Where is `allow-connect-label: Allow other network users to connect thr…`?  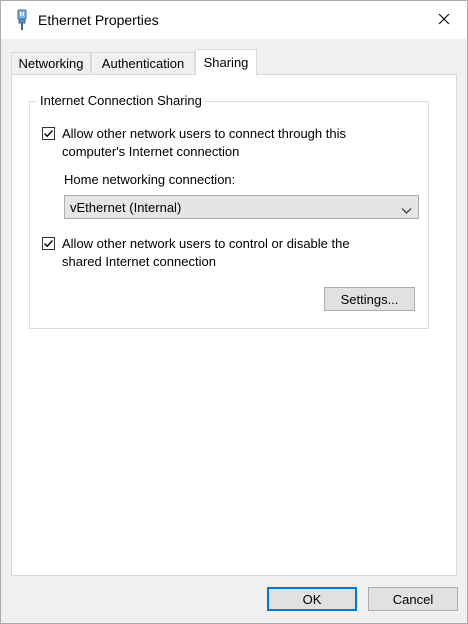
allow-connect-label: Allow other network users to connect thr… is located at coordinates (204, 142).